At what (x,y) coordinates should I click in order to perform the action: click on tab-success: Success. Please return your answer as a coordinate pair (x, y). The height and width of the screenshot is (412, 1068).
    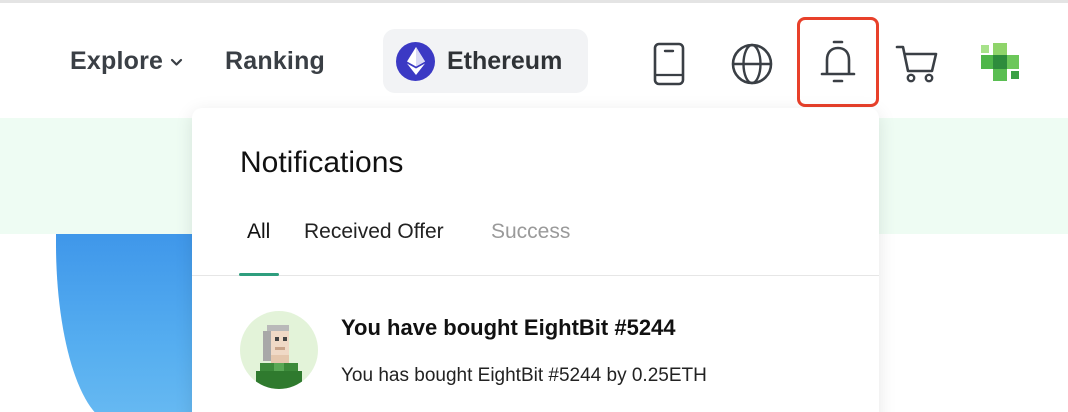
    Looking at the image, I should click on (530, 232).